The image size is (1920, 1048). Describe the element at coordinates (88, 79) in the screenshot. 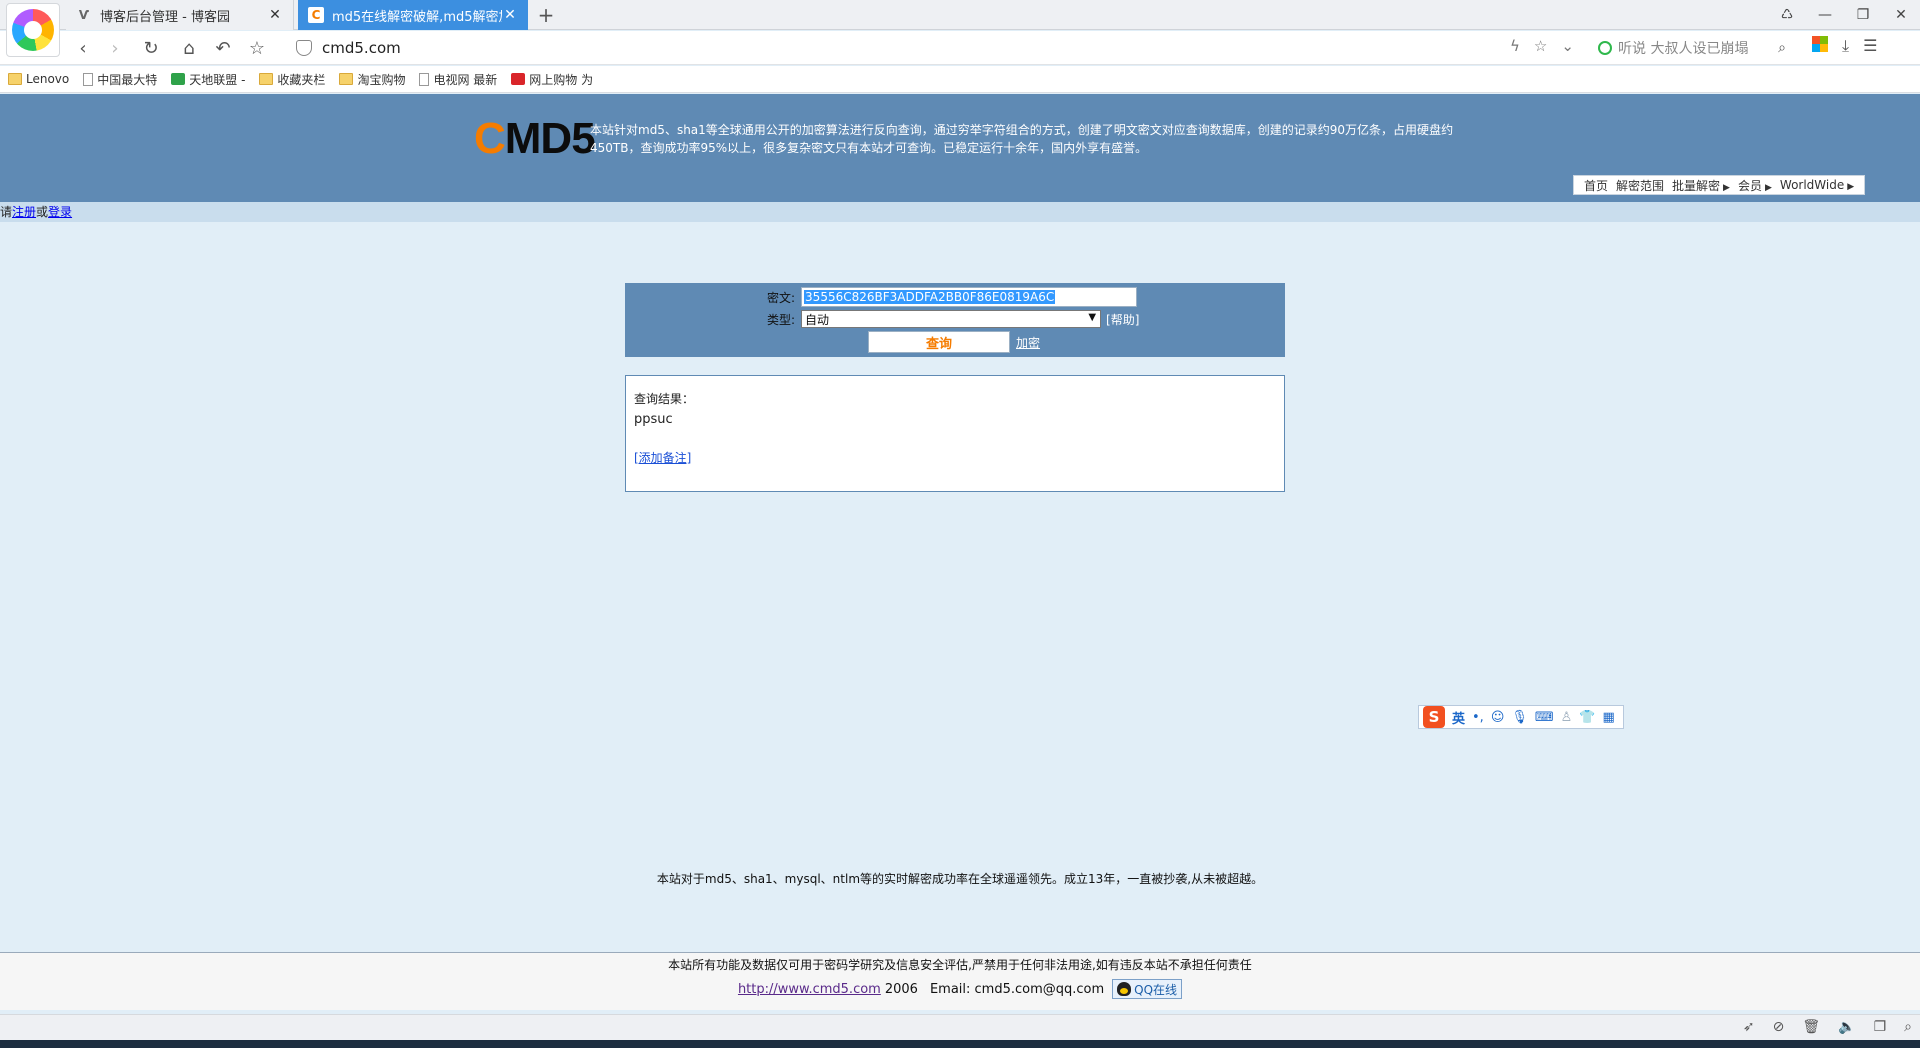

I see `page-icon` at that location.